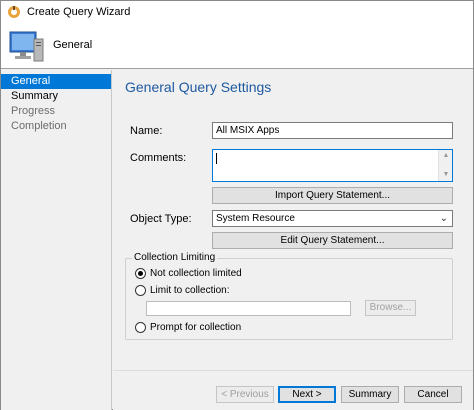 The width and height of the screenshot is (474, 410). What do you see at coordinates (175, 257) in the screenshot?
I see `collection-limiting-legend: Collection Limiting` at bounding box center [175, 257].